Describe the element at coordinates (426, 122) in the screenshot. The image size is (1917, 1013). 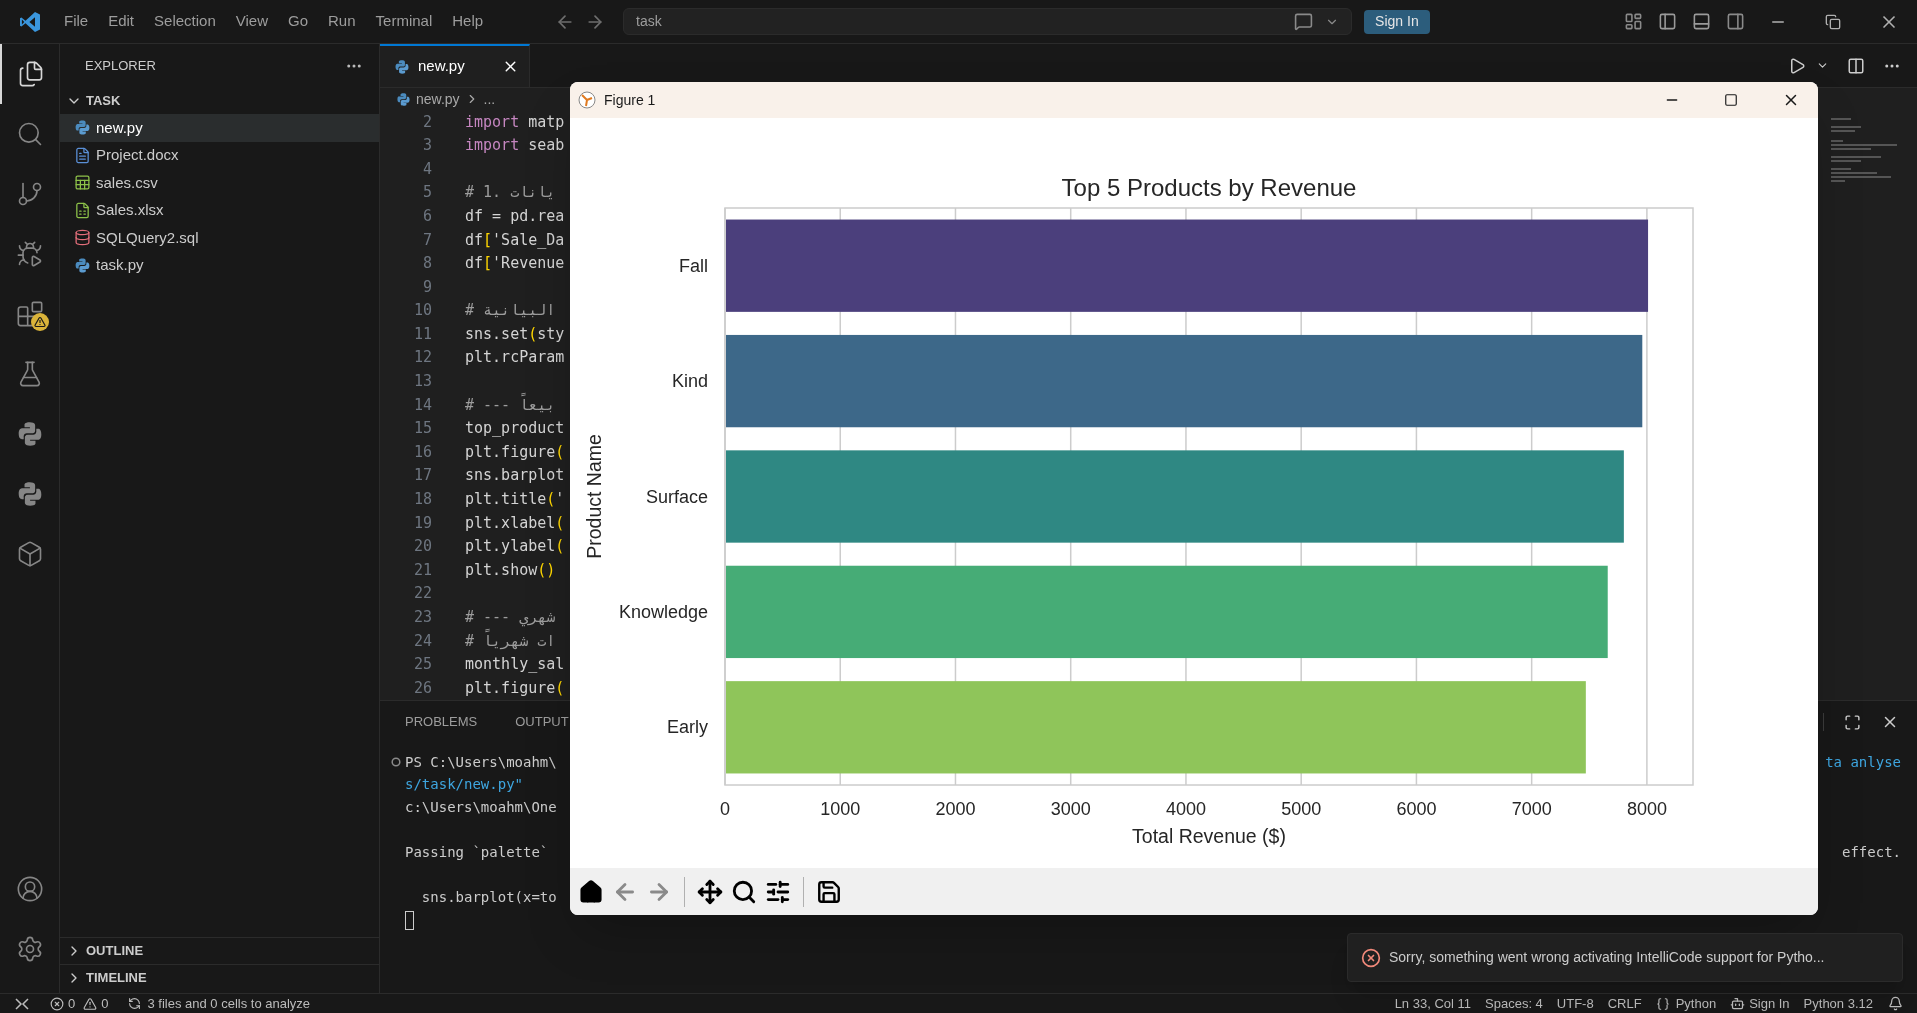
I see `line-number: 2` at that location.